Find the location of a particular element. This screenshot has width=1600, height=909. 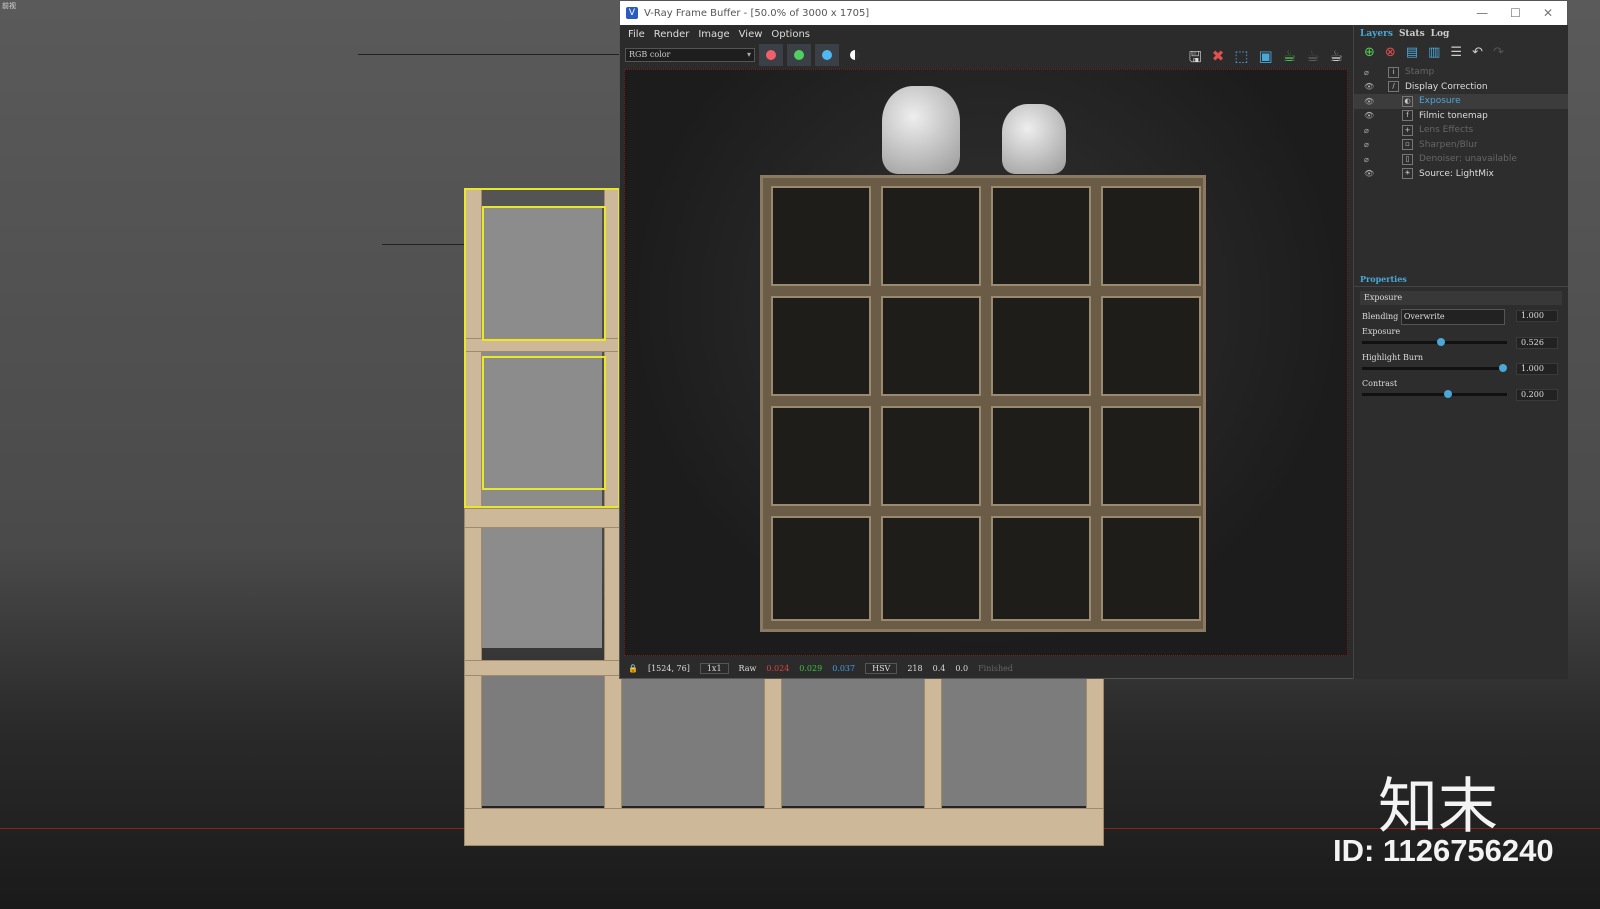

ratio-select: 1x1 is located at coordinates (714, 668).